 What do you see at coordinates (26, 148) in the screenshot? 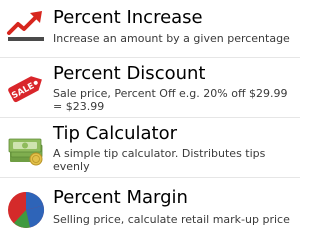
I see `money-stack-icon` at bounding box center [26, 148].